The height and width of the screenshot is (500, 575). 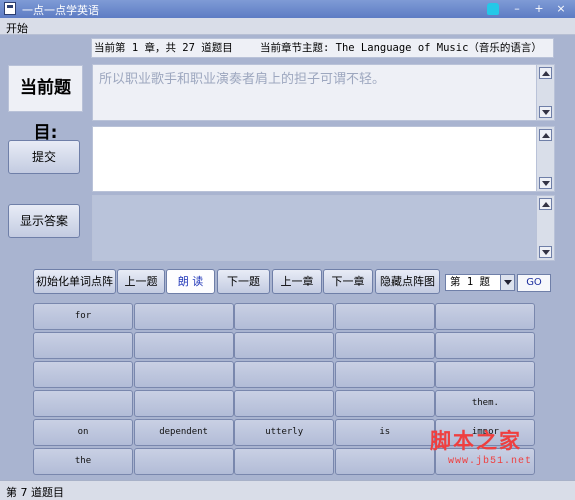 What do you see at coordinates (83, 432) in the screenshot?
I see `word-cell: on` at bounding box center [83, 432].